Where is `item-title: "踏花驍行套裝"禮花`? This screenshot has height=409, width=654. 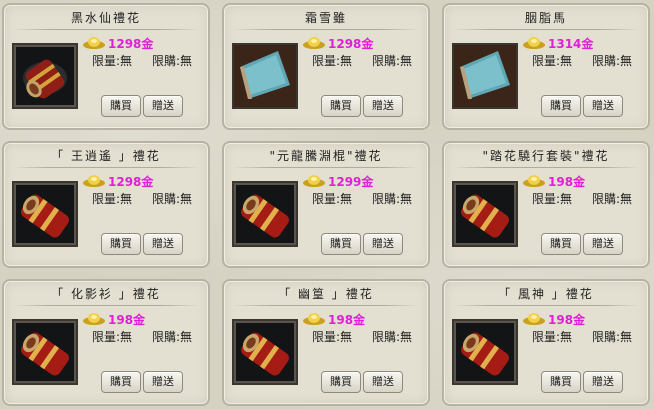 item-title: "踏花驍行套裝"禮花 is located at coordinates (546, 156).